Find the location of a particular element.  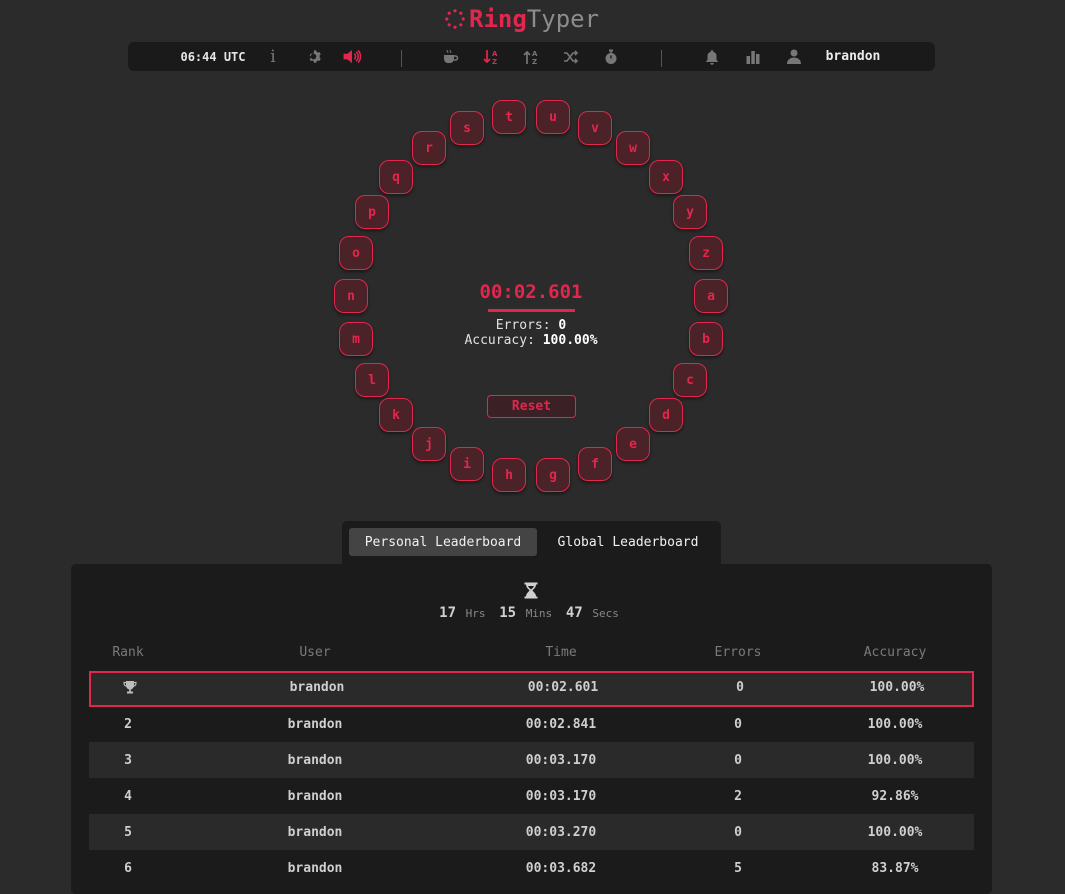

table-row: 5 brandon 00:03.270 0 100.00% is located at coordinates (531, 832).